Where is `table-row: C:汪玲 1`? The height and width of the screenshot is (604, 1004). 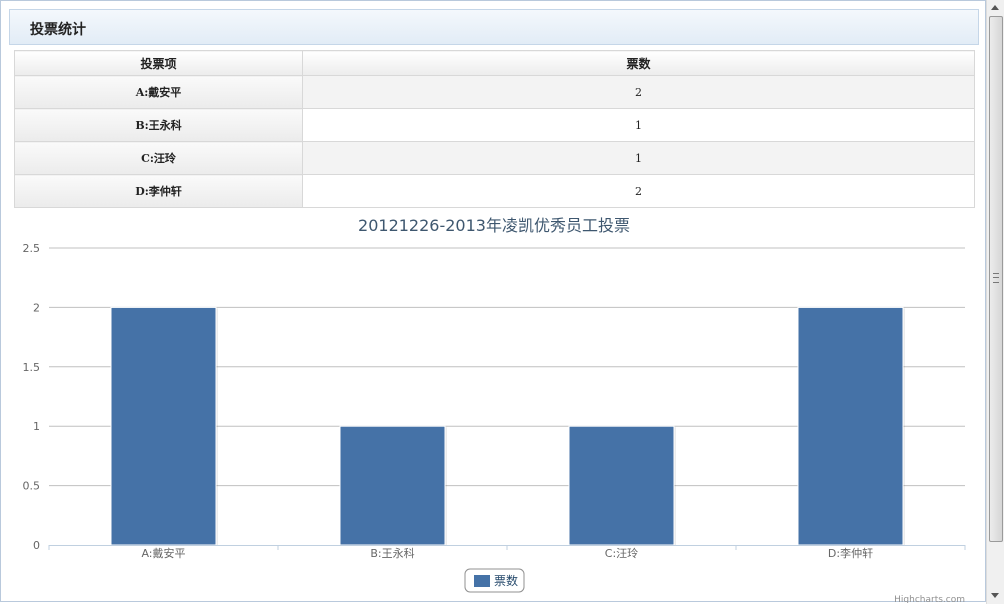 table-row: C:汪玲 1 is located at coordinates (494, 158).